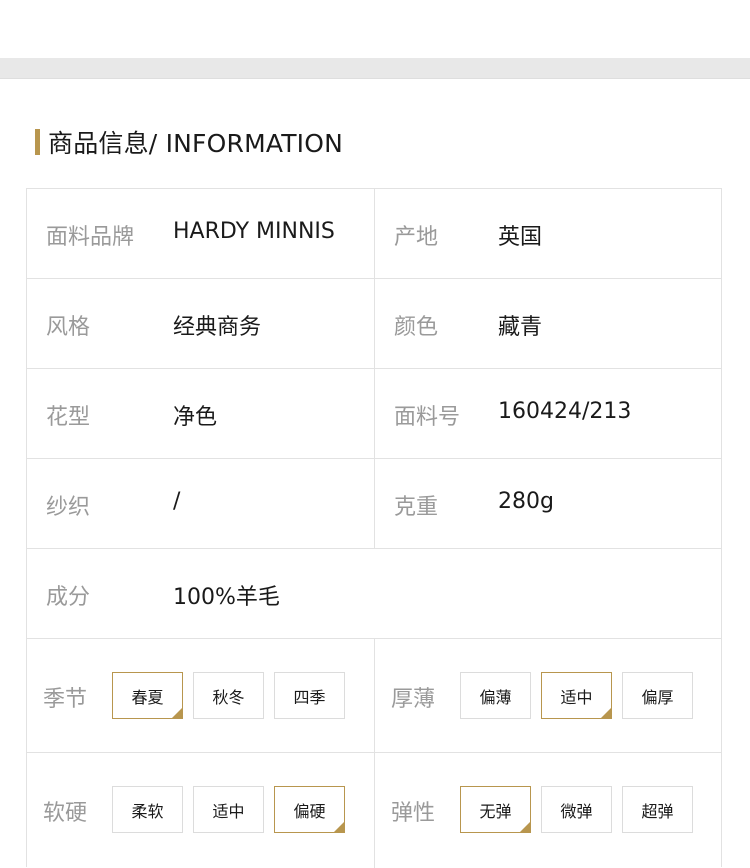 This screenshot has height=868, width=750. What do you see at coordinates (309, 809) in the screenshot?
I see `hardness-option-firm: 偏硬` at bounding box center [309, 809].